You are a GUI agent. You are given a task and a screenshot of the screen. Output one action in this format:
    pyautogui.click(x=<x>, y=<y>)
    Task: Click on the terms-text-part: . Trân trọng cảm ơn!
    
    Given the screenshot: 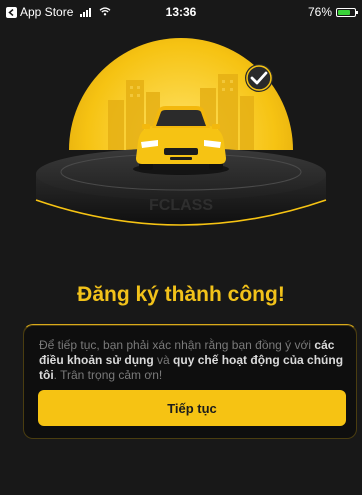 What is the action you would take?
    pyautogui.click(x=108, y=375)
    